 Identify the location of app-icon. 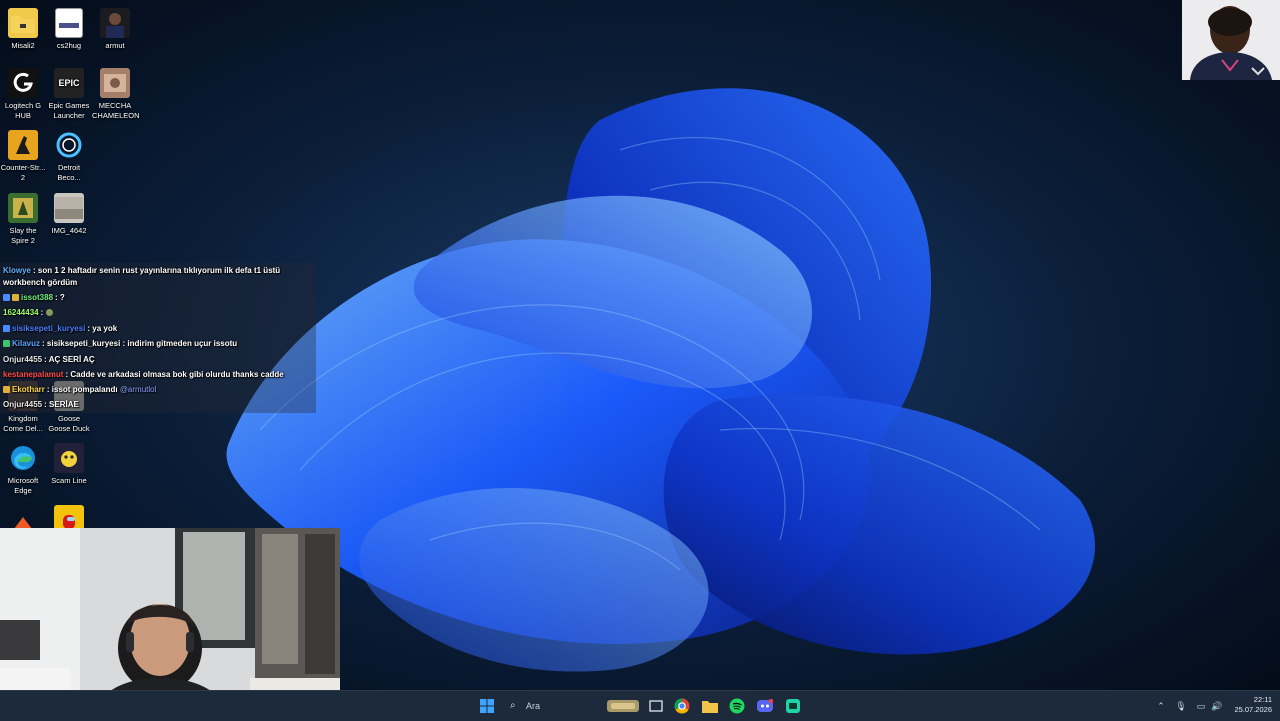
(793, 706).